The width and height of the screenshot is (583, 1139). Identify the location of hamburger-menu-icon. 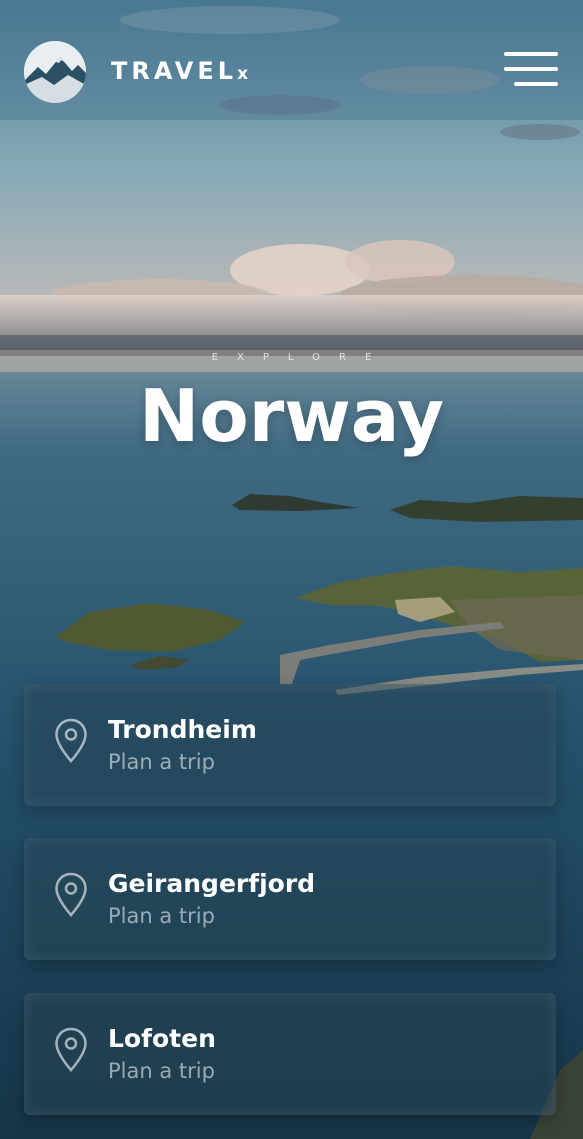
(530, 70).